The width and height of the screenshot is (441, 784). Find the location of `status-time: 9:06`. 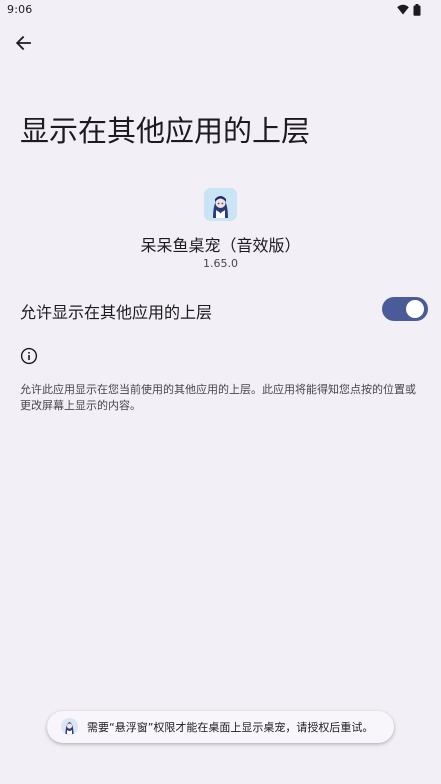

status-time: 9:06 is located at coordinates (20, 9).